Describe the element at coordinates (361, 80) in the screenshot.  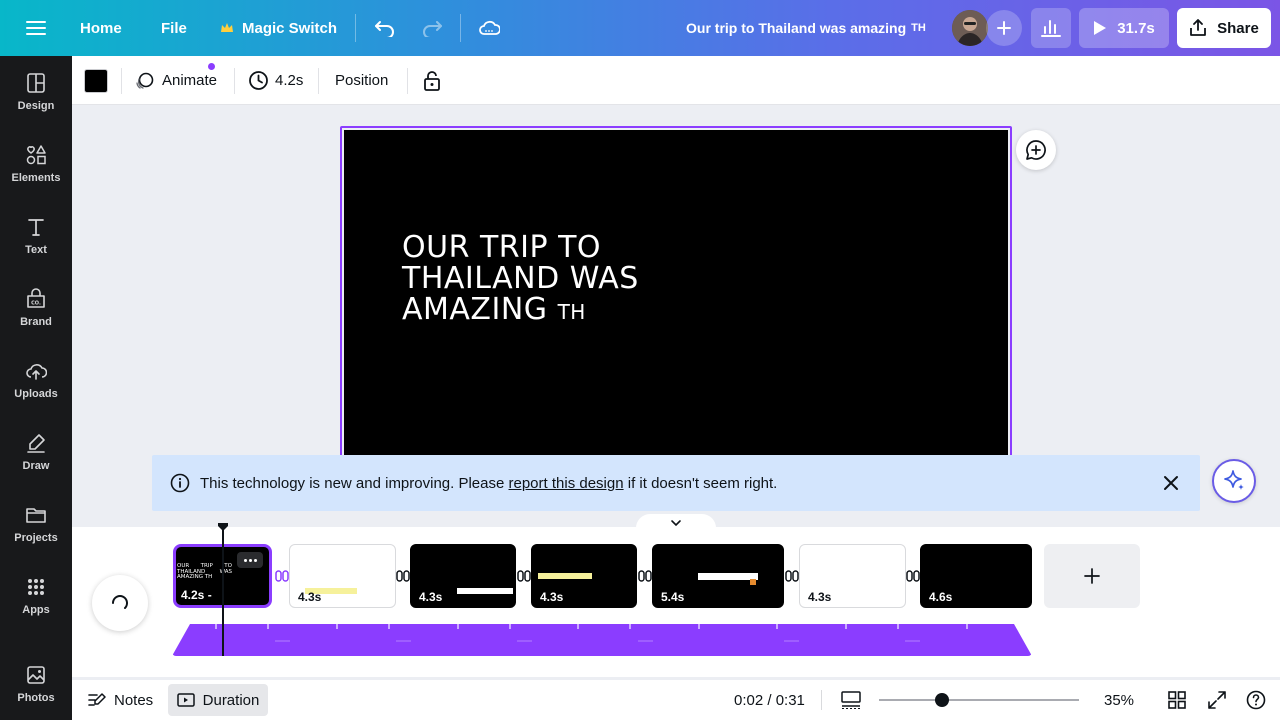
I see `position-button: Position` at that location.